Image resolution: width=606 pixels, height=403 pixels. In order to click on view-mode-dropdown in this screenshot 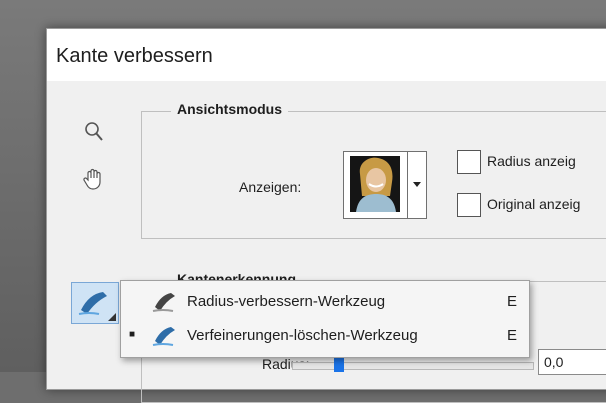, I will do `click(385, 185)`.